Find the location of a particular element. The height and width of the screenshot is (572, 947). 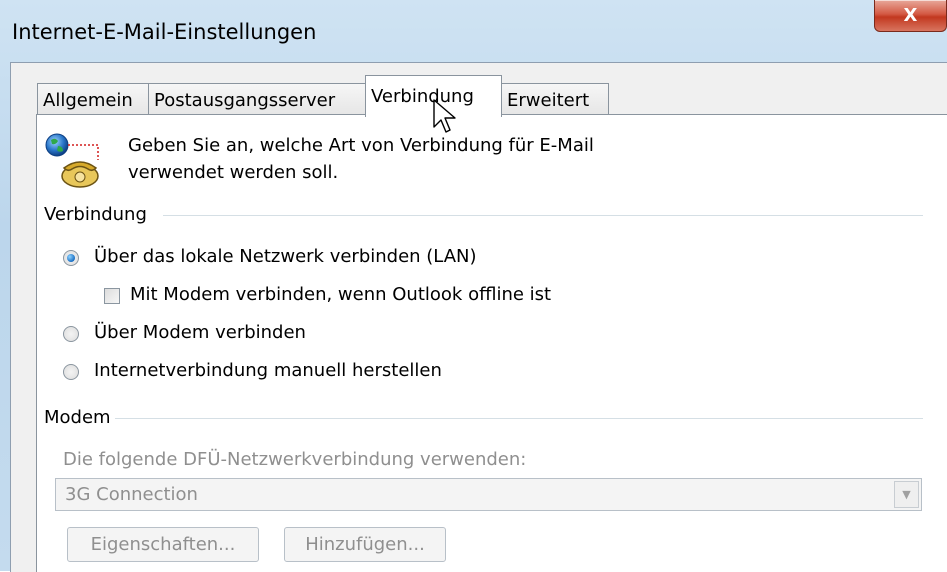

group-label-verbindung: Verbindung is located at coordinates (95, 214).